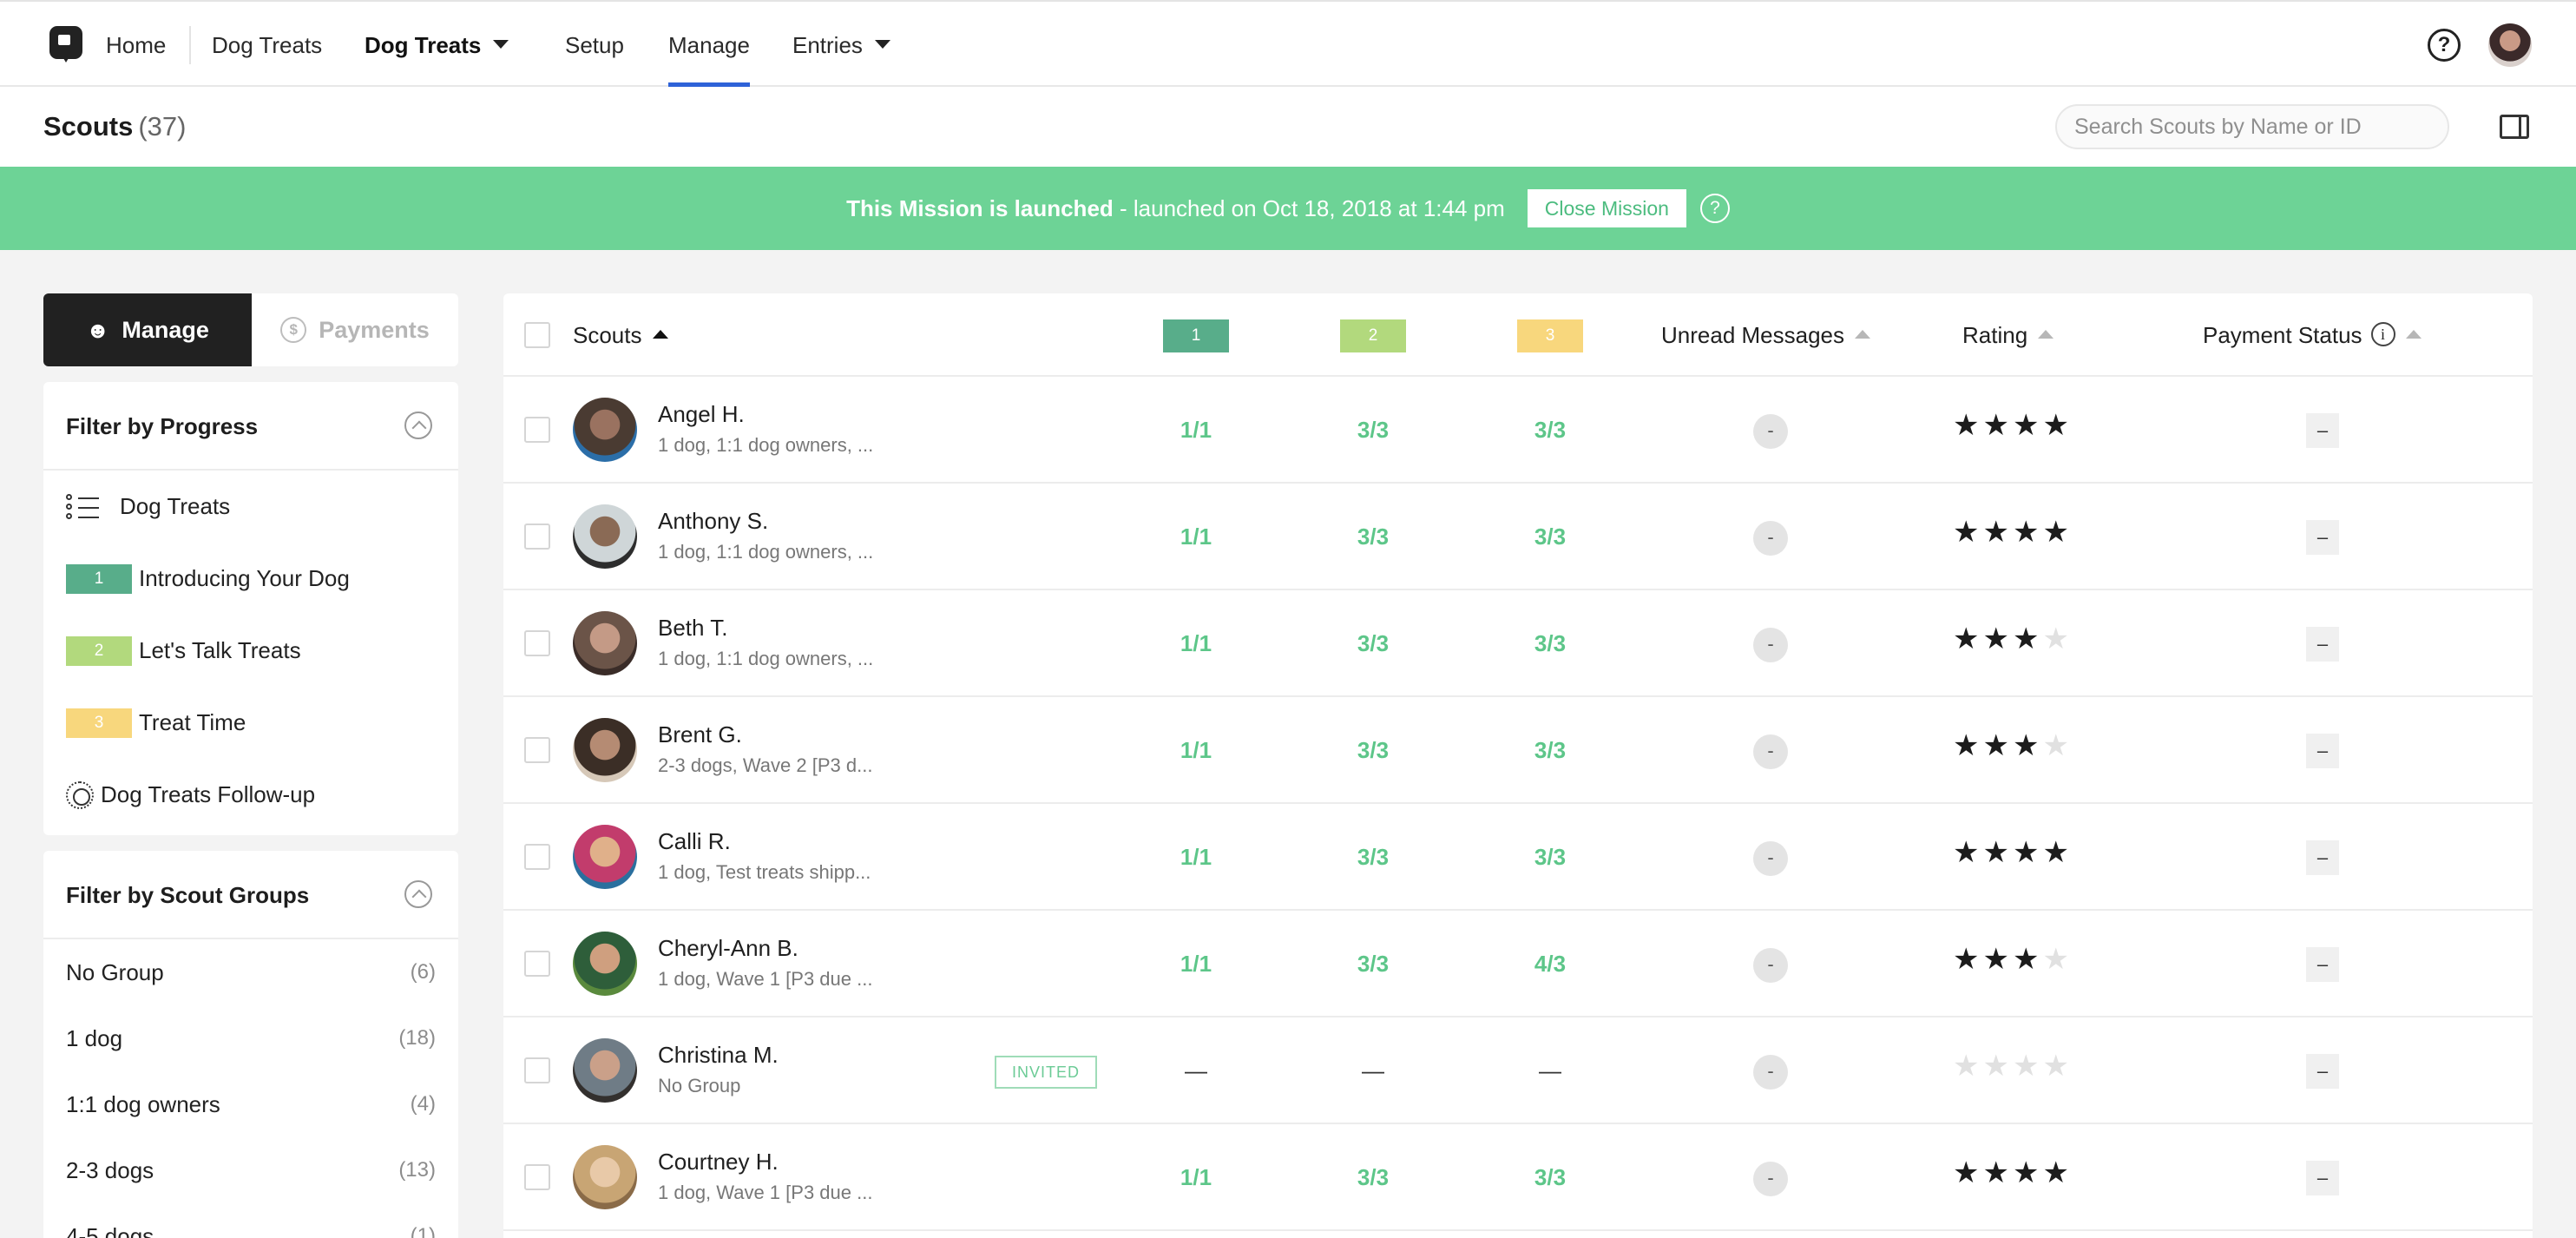  I want to click on sidebar-tabs: ☻ Manage $ Payments, so click(251, 329).